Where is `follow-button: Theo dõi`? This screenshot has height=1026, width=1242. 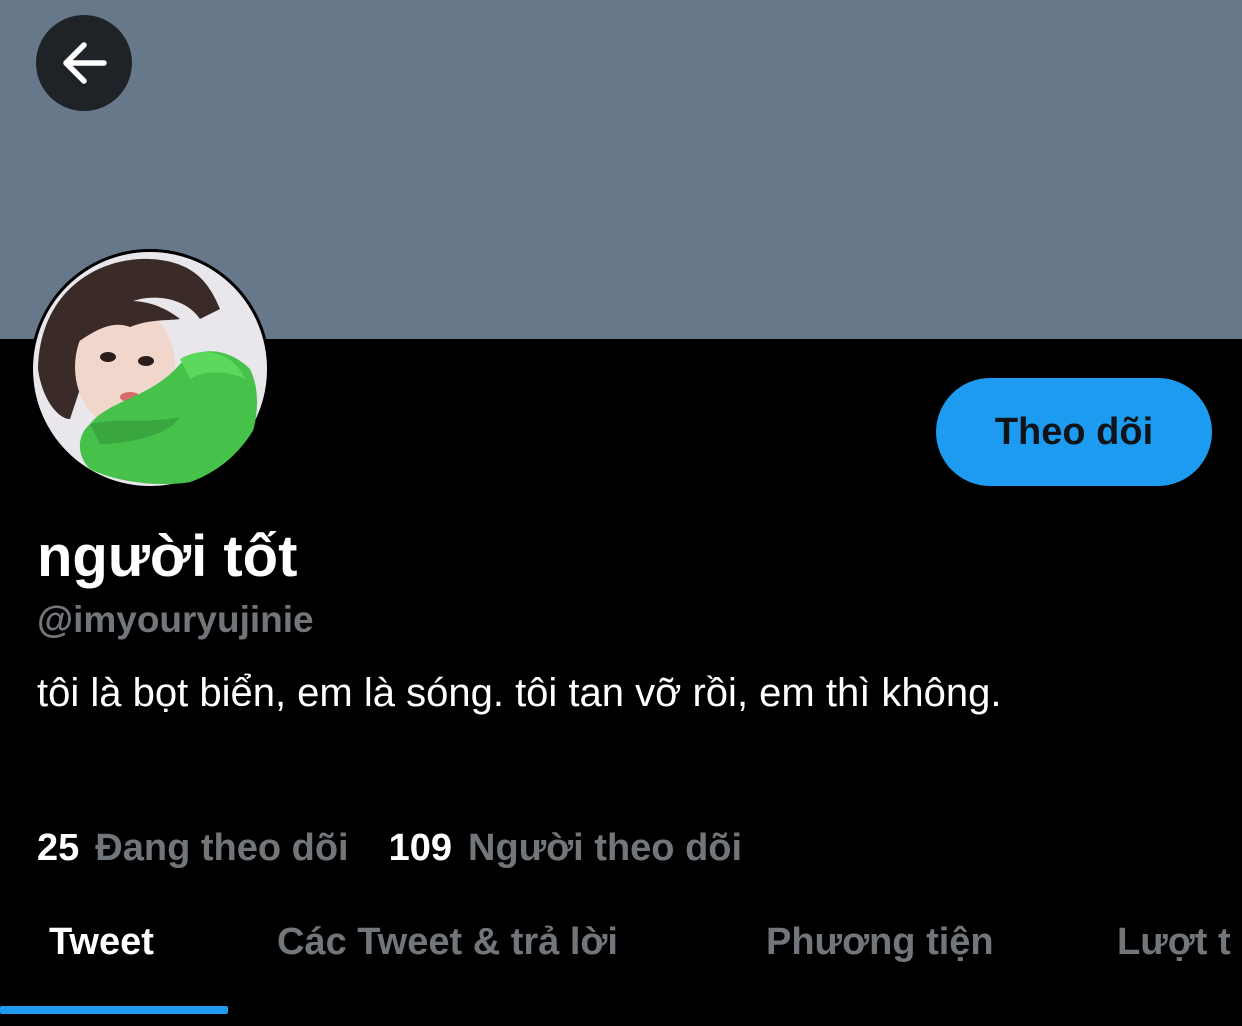
follow-button: Theo dõi is located at coordinates (1074, 432).